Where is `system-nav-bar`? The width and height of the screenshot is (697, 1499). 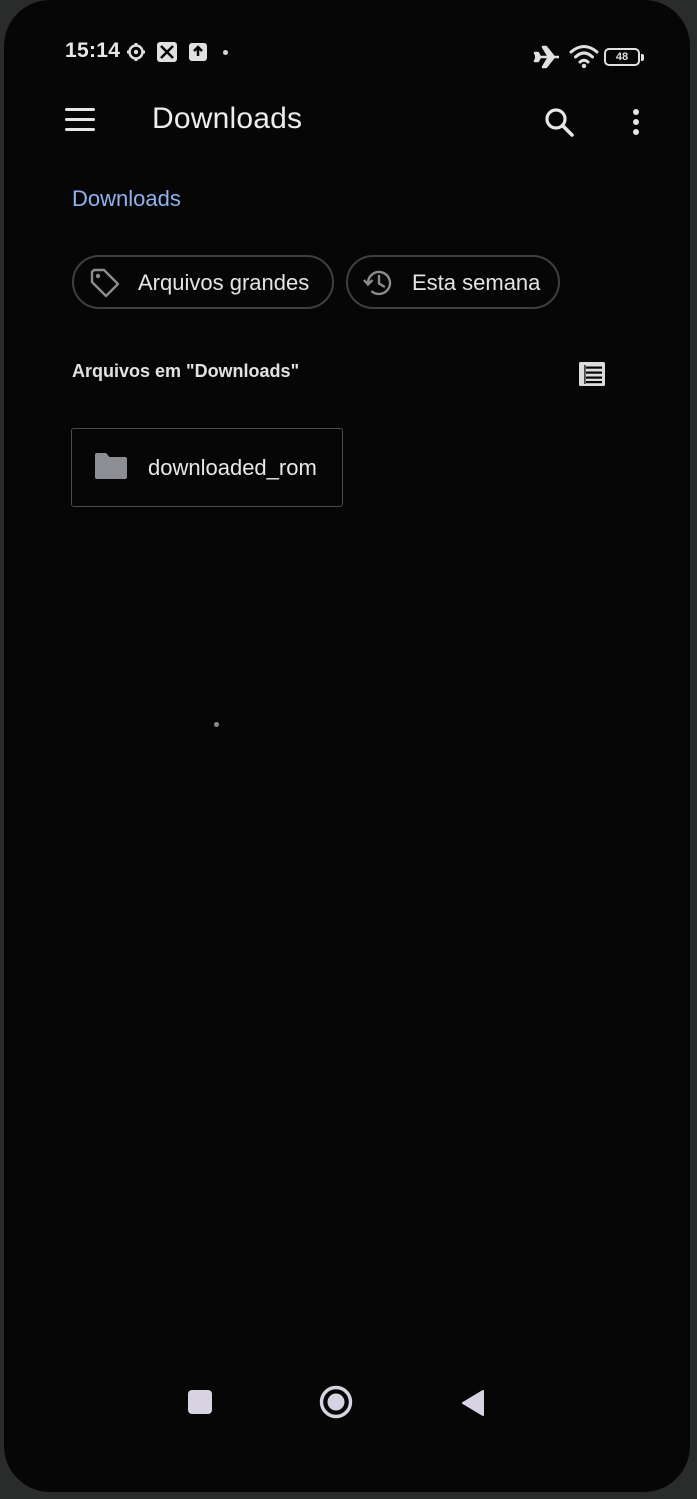
system-nav-bar is located at coordinates (347, 1405).